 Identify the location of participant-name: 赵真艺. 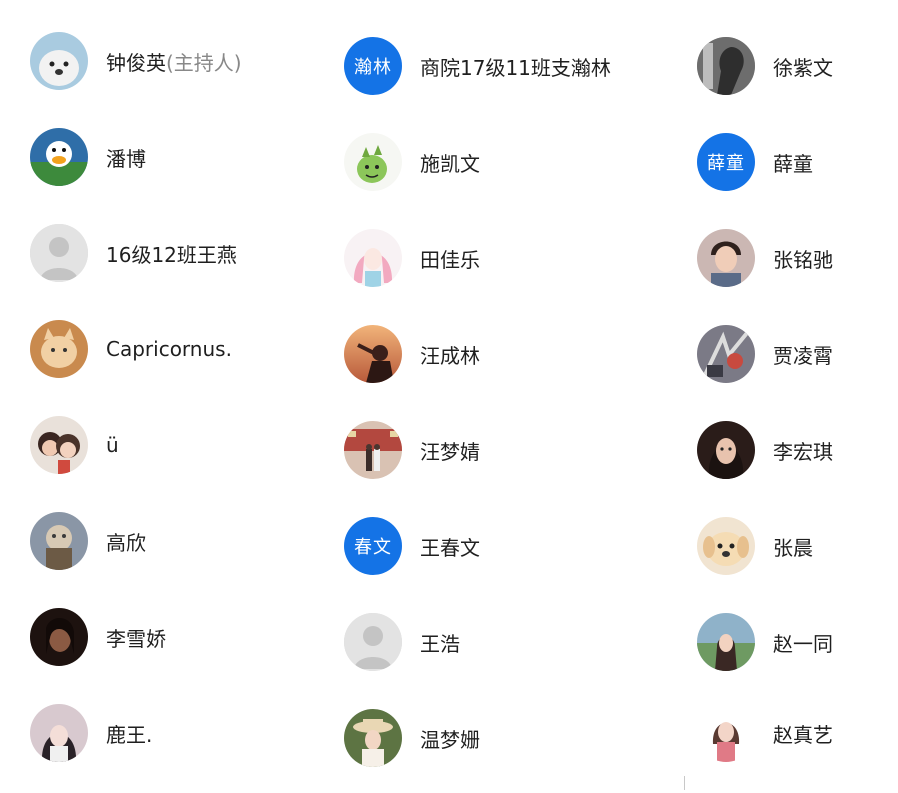
(803, 734).